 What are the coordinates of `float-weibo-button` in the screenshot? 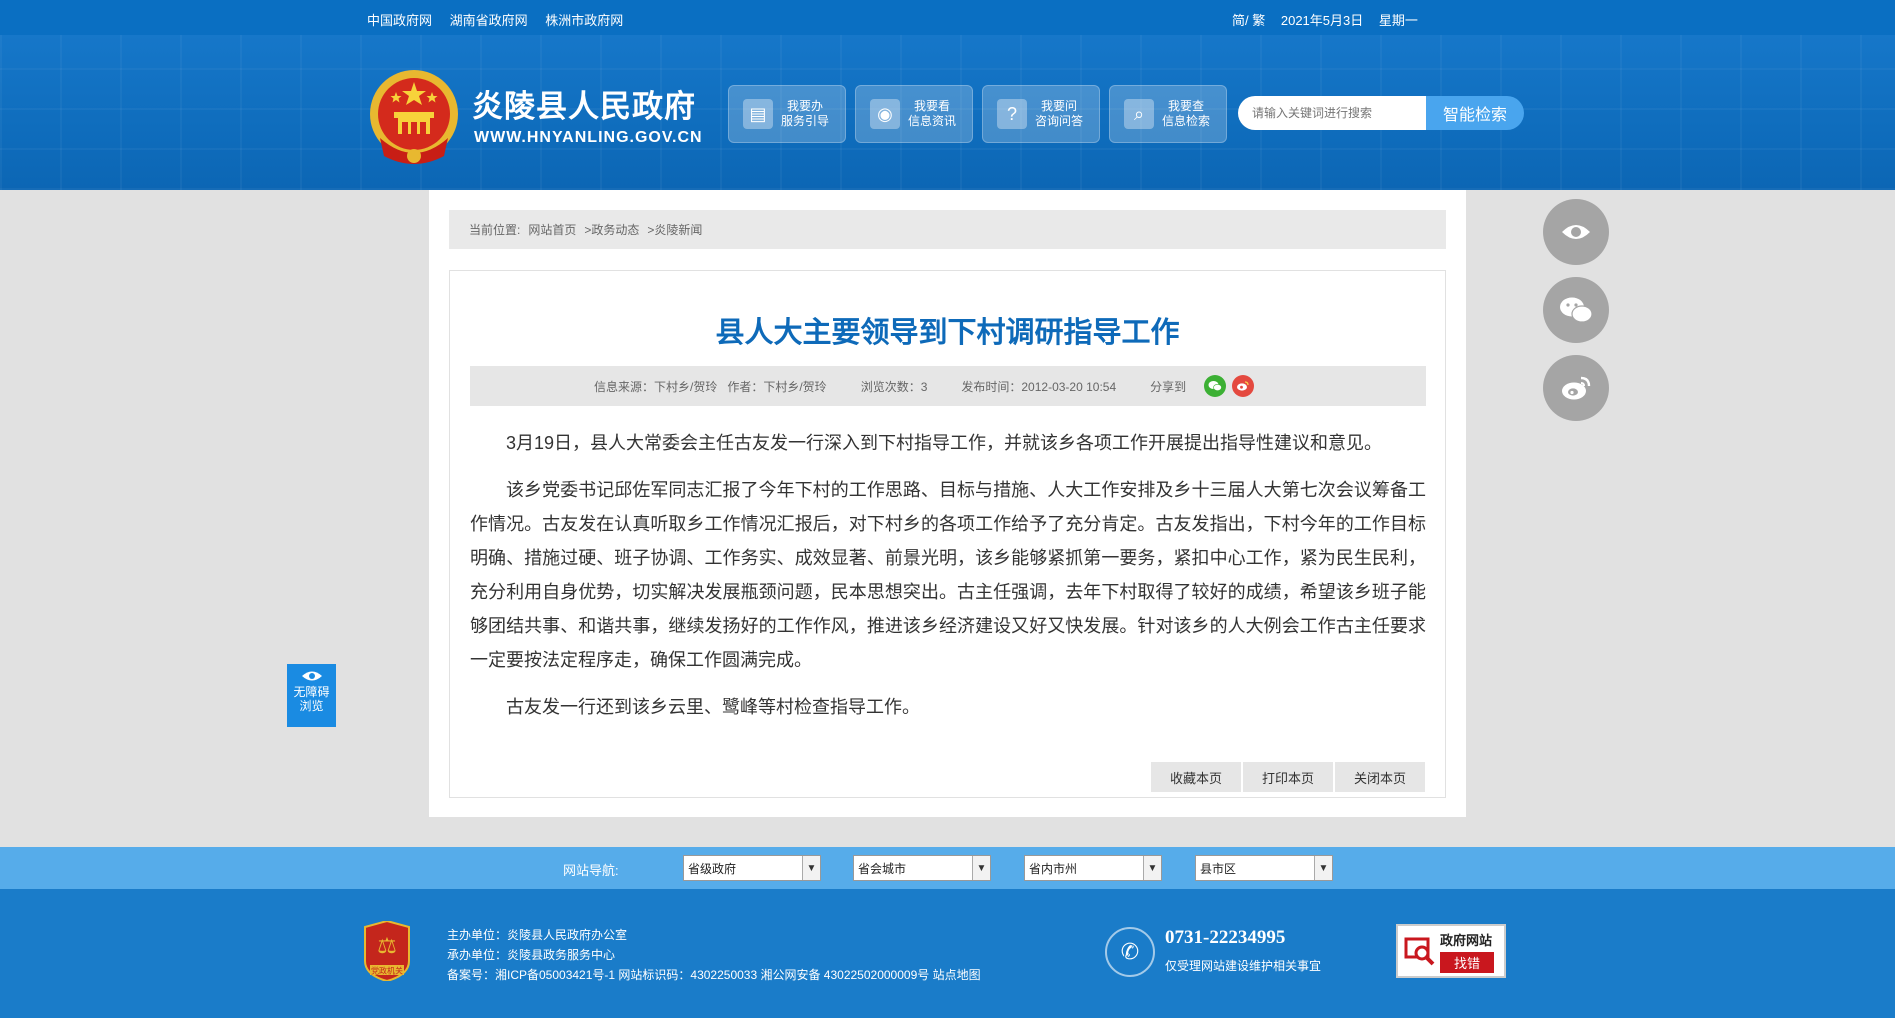 It's located at (1576, 388).